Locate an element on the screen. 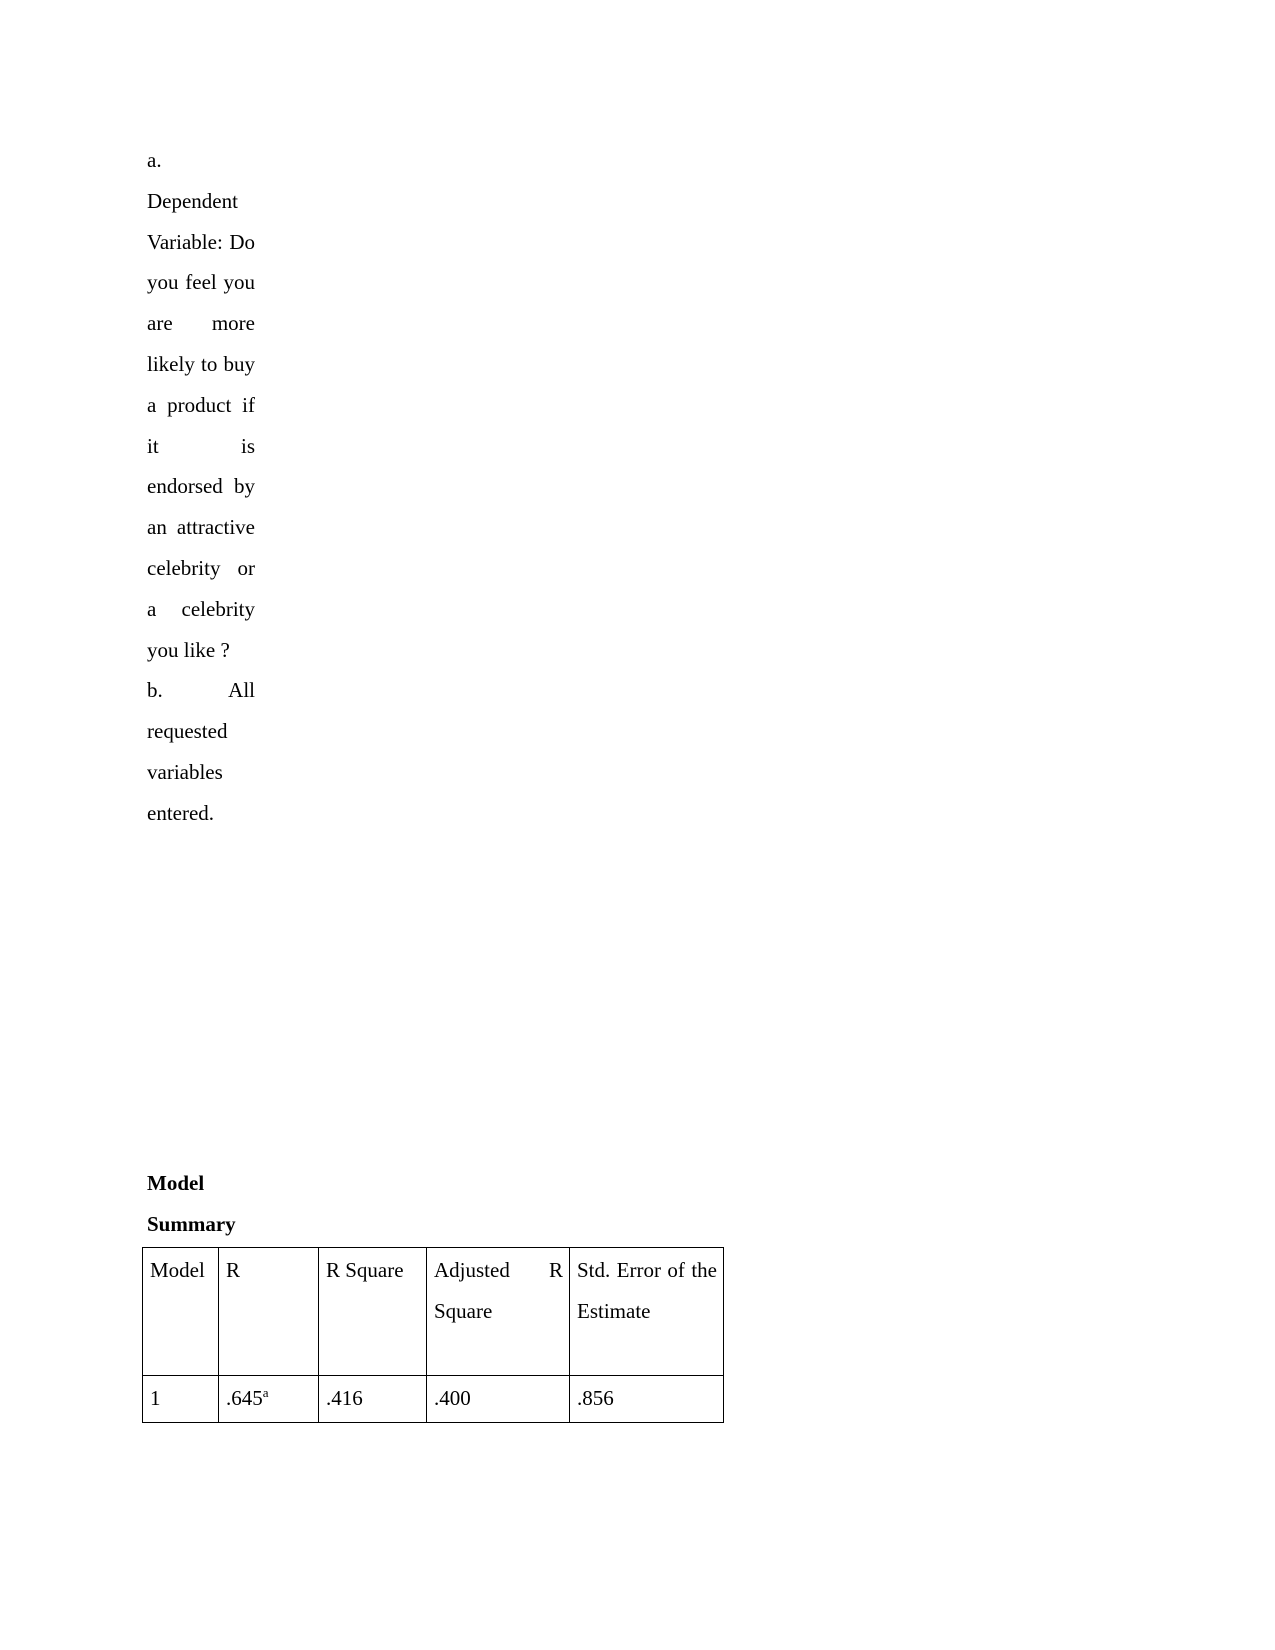 This screenshot has width=1275, height=1650. cell-std-error-value: .856 is located at coordinates (595, 1398).